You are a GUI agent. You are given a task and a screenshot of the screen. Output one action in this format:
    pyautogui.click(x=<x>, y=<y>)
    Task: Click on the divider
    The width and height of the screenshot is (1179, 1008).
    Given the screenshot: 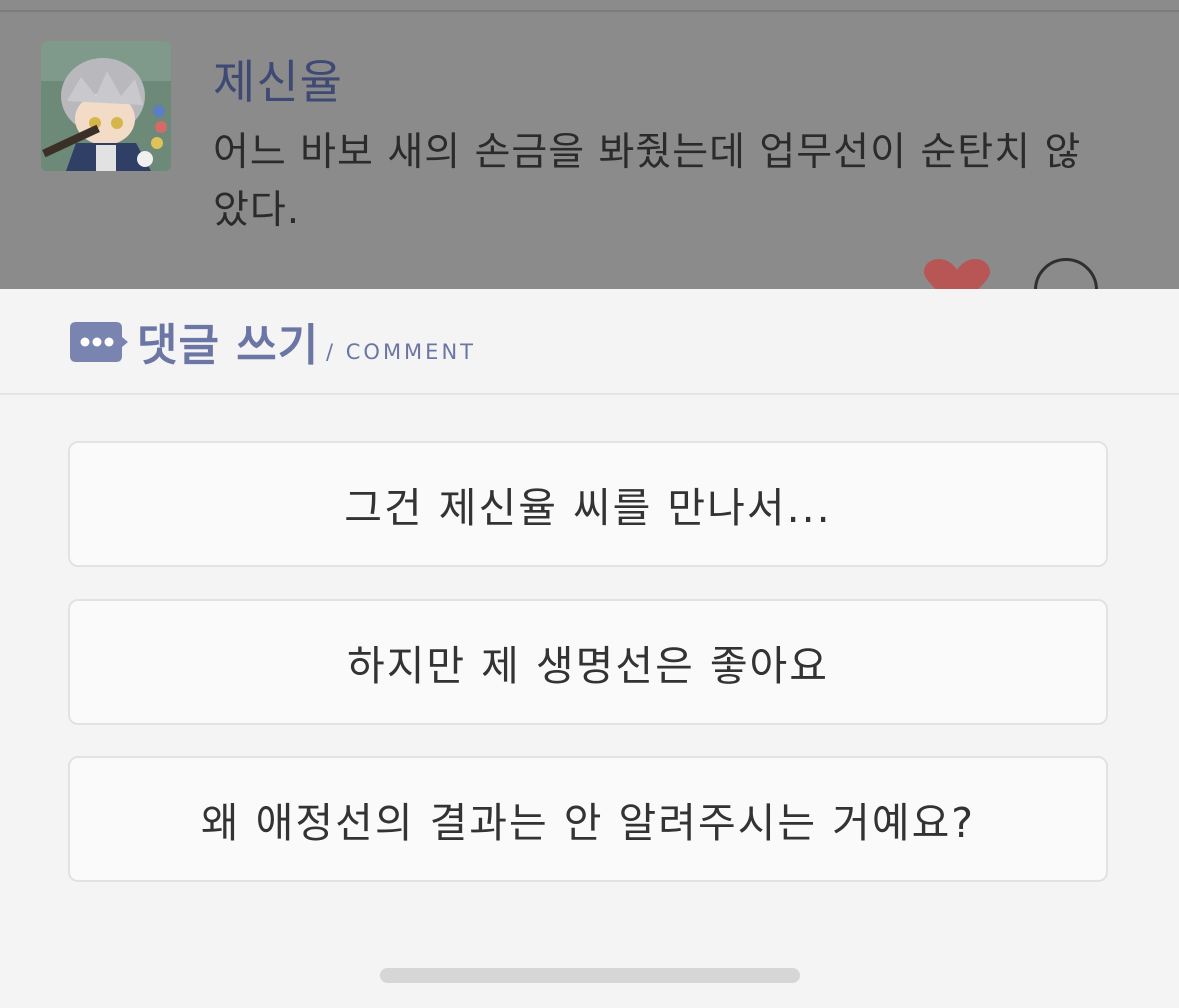 What is the action you would take?
    pyautogui.click(x=589, y=11)
    